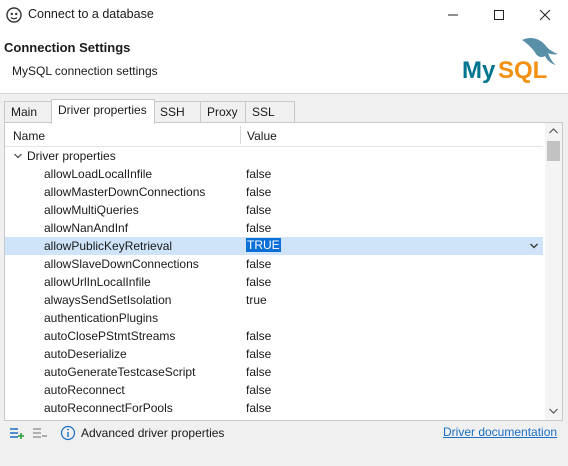 This screenshot has height=466, width=568. Describe the element at coordinates (84, 390) in the screenshot. I see `property-name: autoReconnect` at that location.